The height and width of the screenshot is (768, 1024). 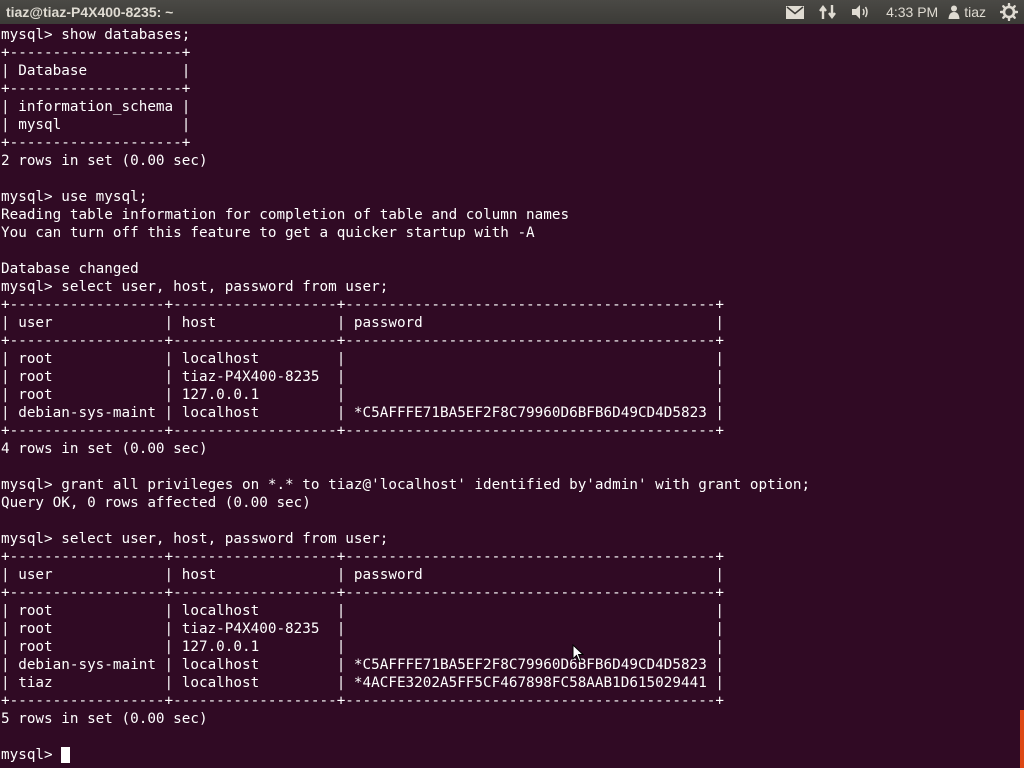 What do you see at coordinates (90, 12) in the screenshot?
I see `window-title: tiaz@tiaz-P4X400-8235: ~` at bounding box center [90, 12].